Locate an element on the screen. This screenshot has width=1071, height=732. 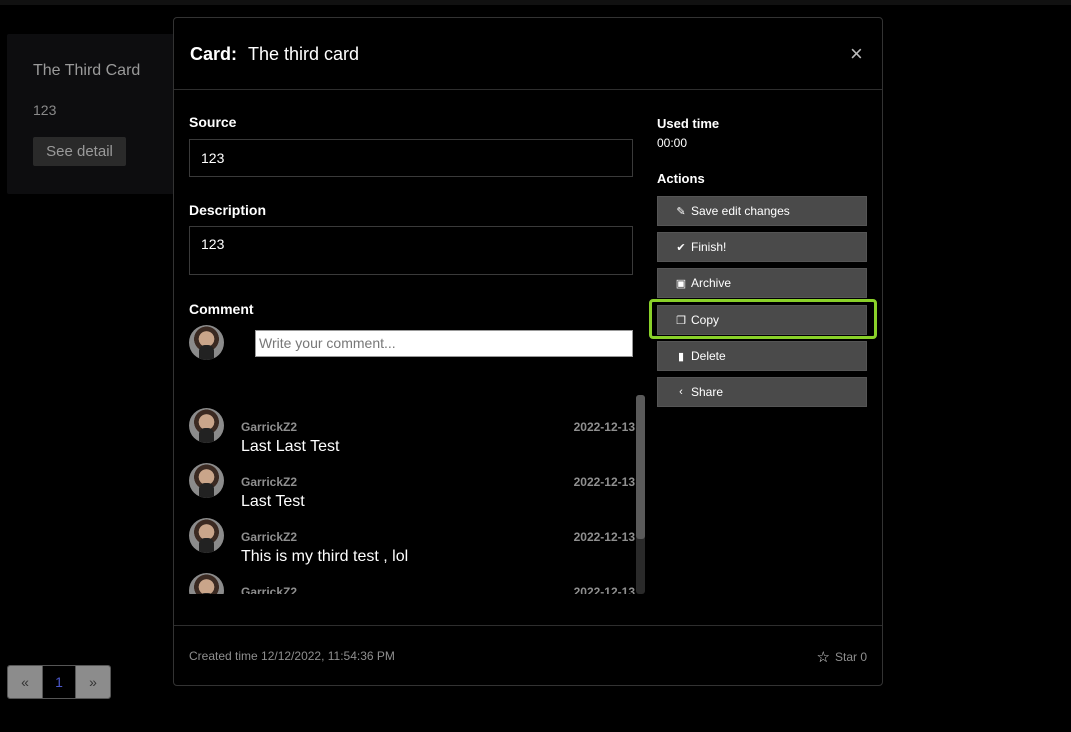
scroll-thumb is located at coordinates (640, 467).